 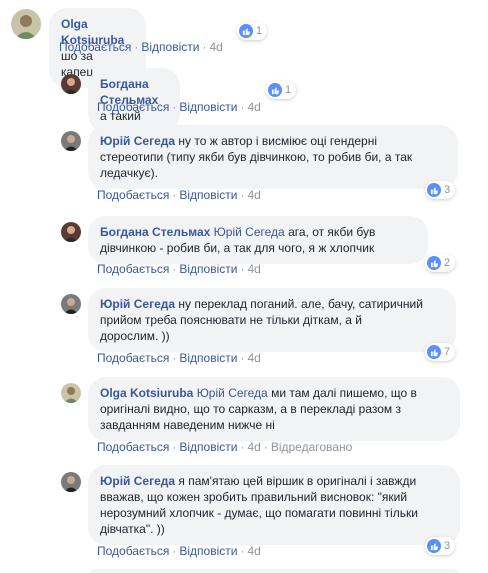 I want to click on edited-label: Відредаговано, so click(x=311, y=447).